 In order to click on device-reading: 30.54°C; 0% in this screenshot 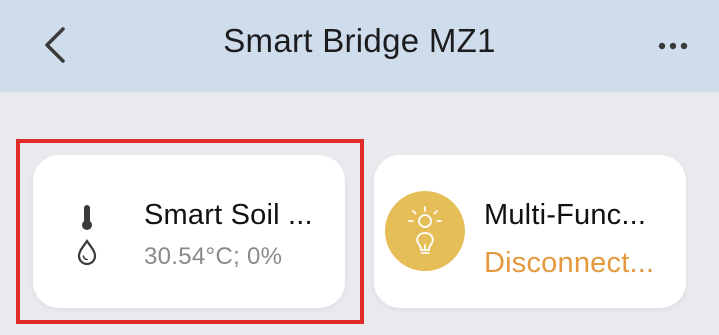, I will do `click(213, 256)`.